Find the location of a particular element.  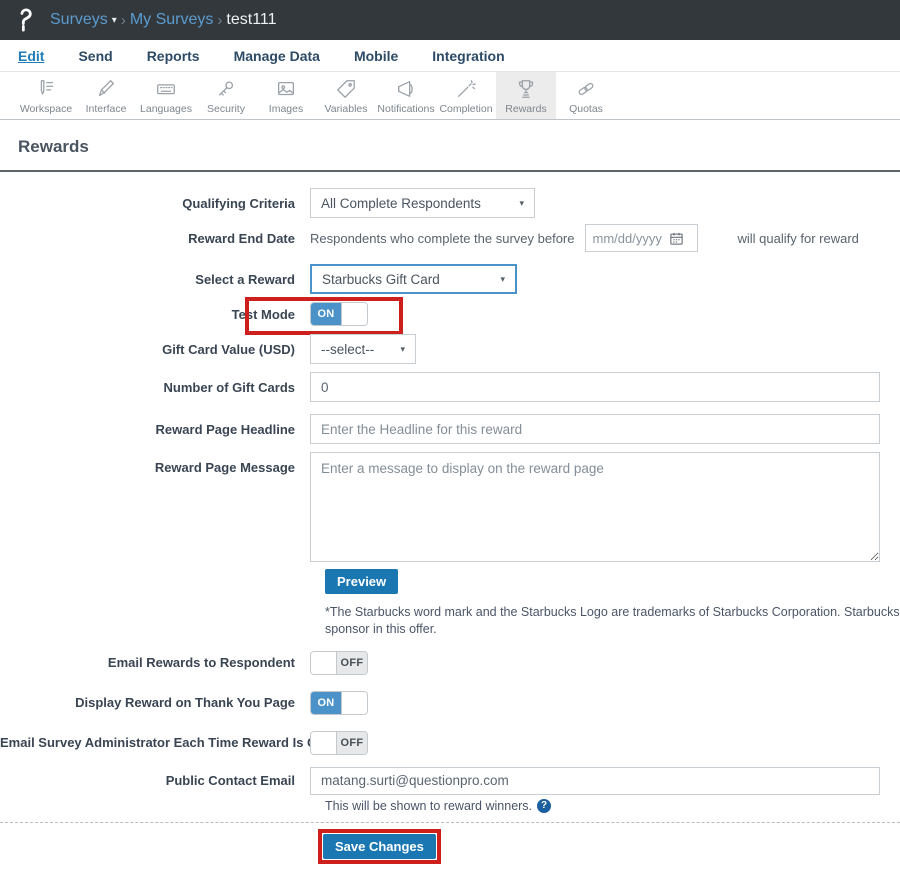

form-row-reward-page-headline: Reward Page Headline is located at coordinates (450, 429).